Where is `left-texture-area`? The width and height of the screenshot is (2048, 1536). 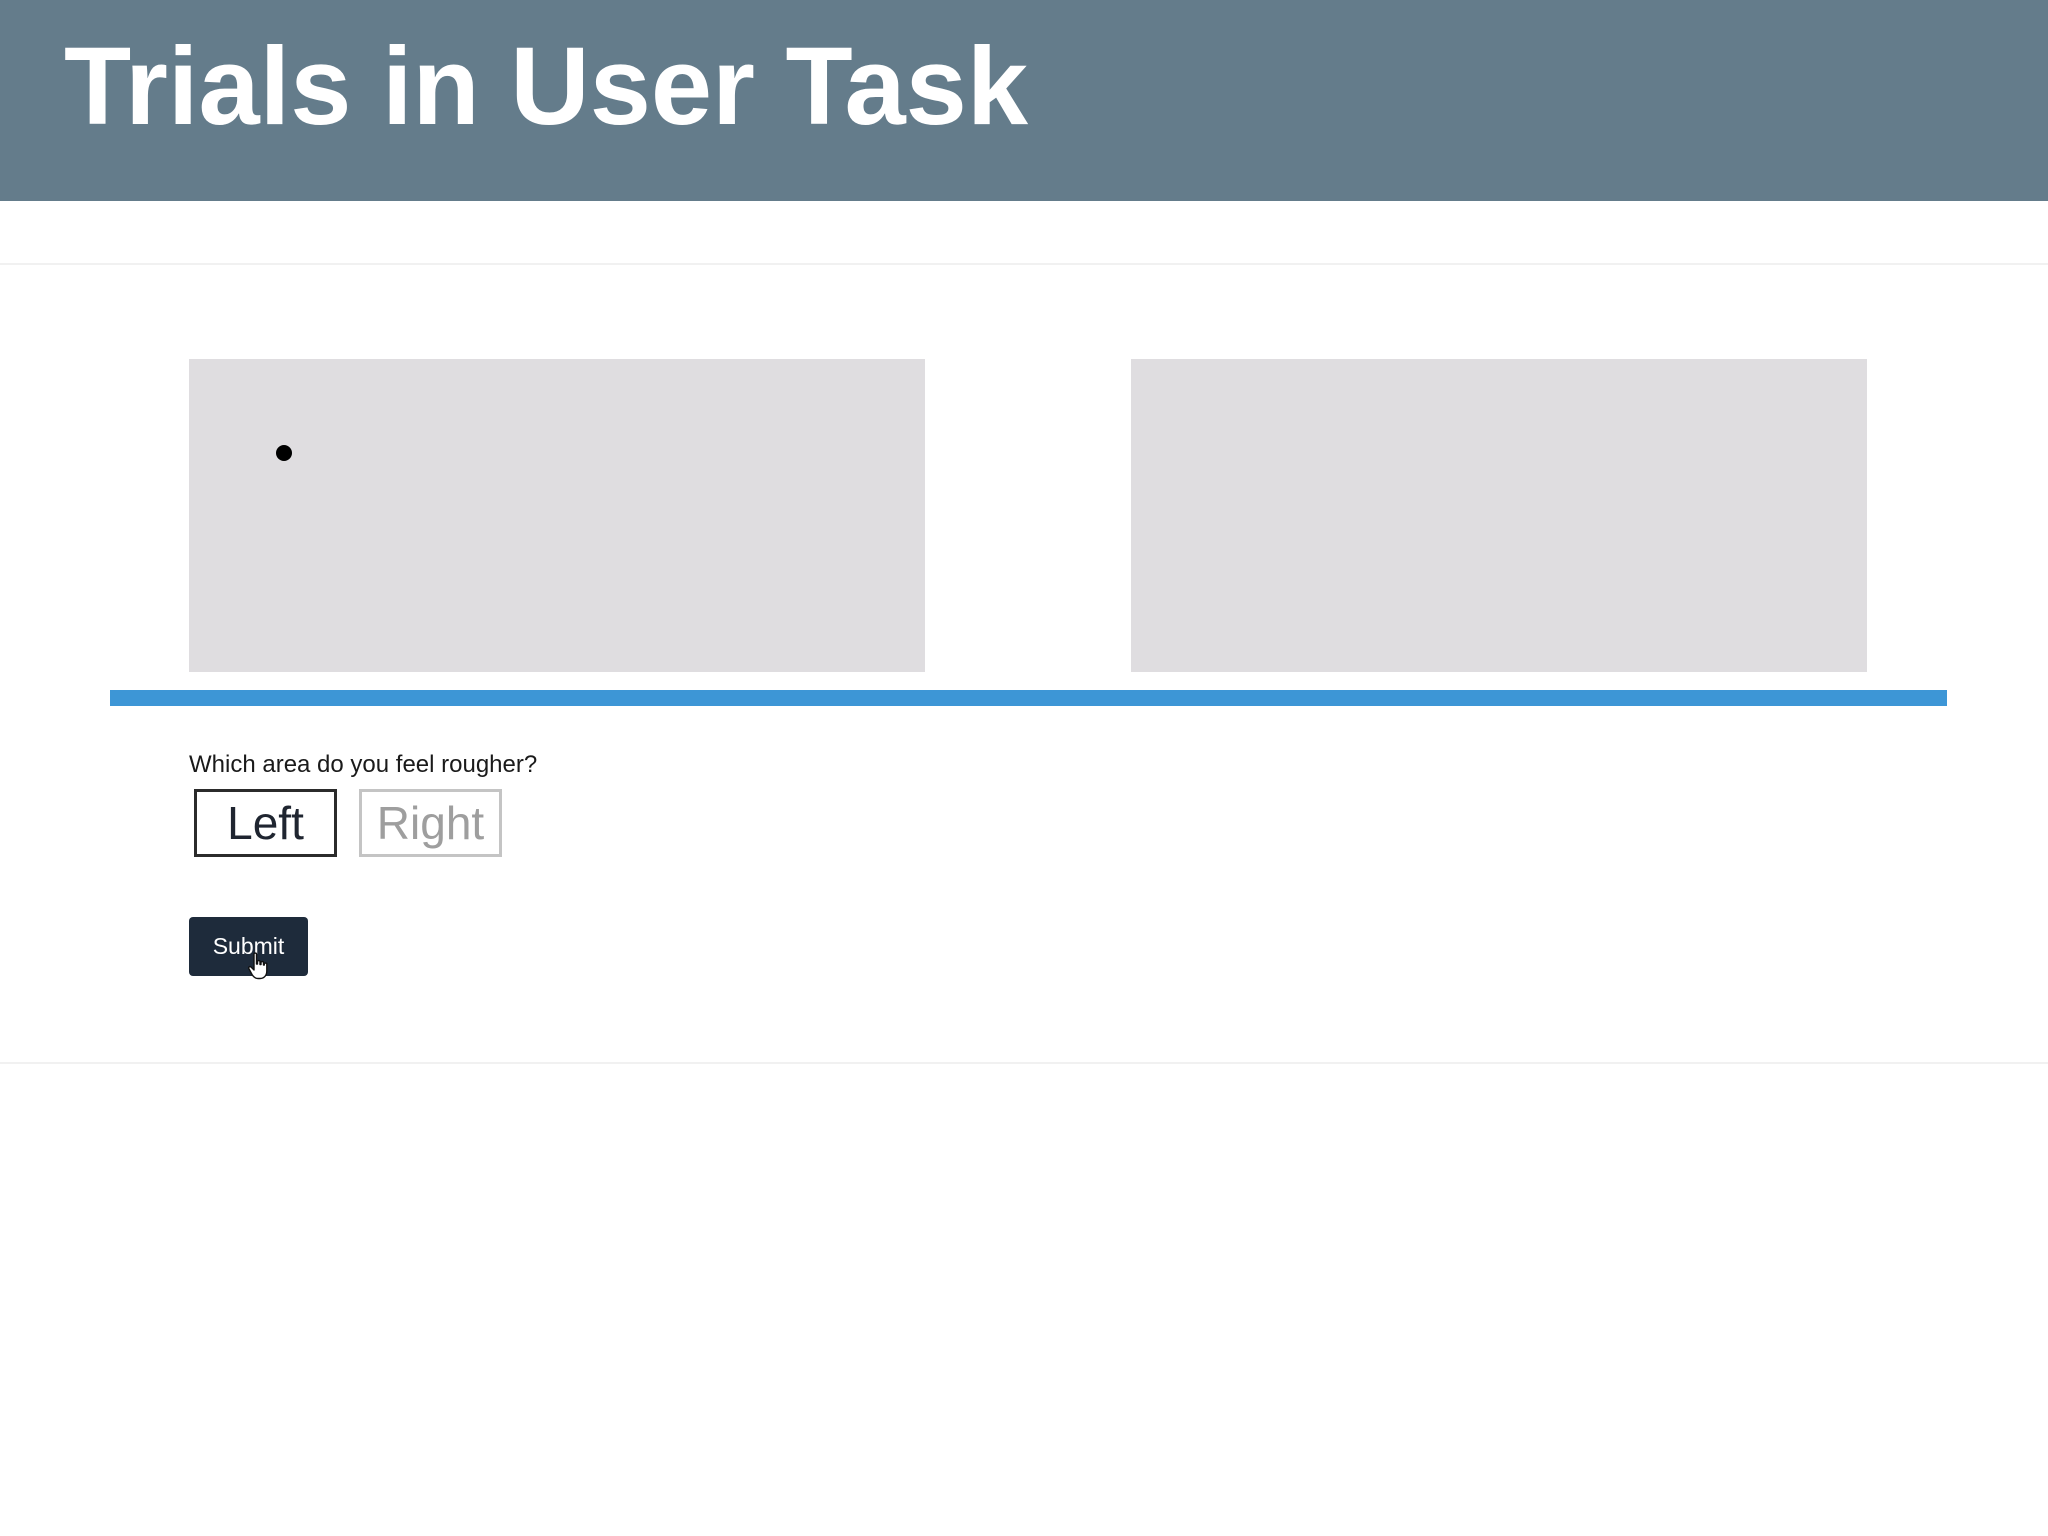 left-texture-area is located at coordinates (557, 515).